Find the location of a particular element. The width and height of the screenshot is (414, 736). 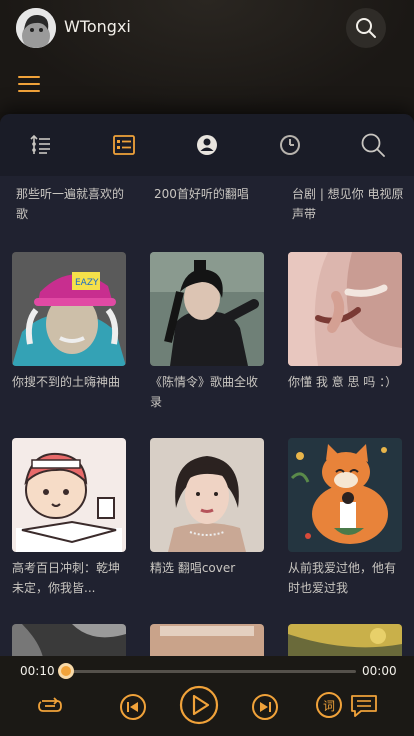

play-button is located at coordinates (199, 705).